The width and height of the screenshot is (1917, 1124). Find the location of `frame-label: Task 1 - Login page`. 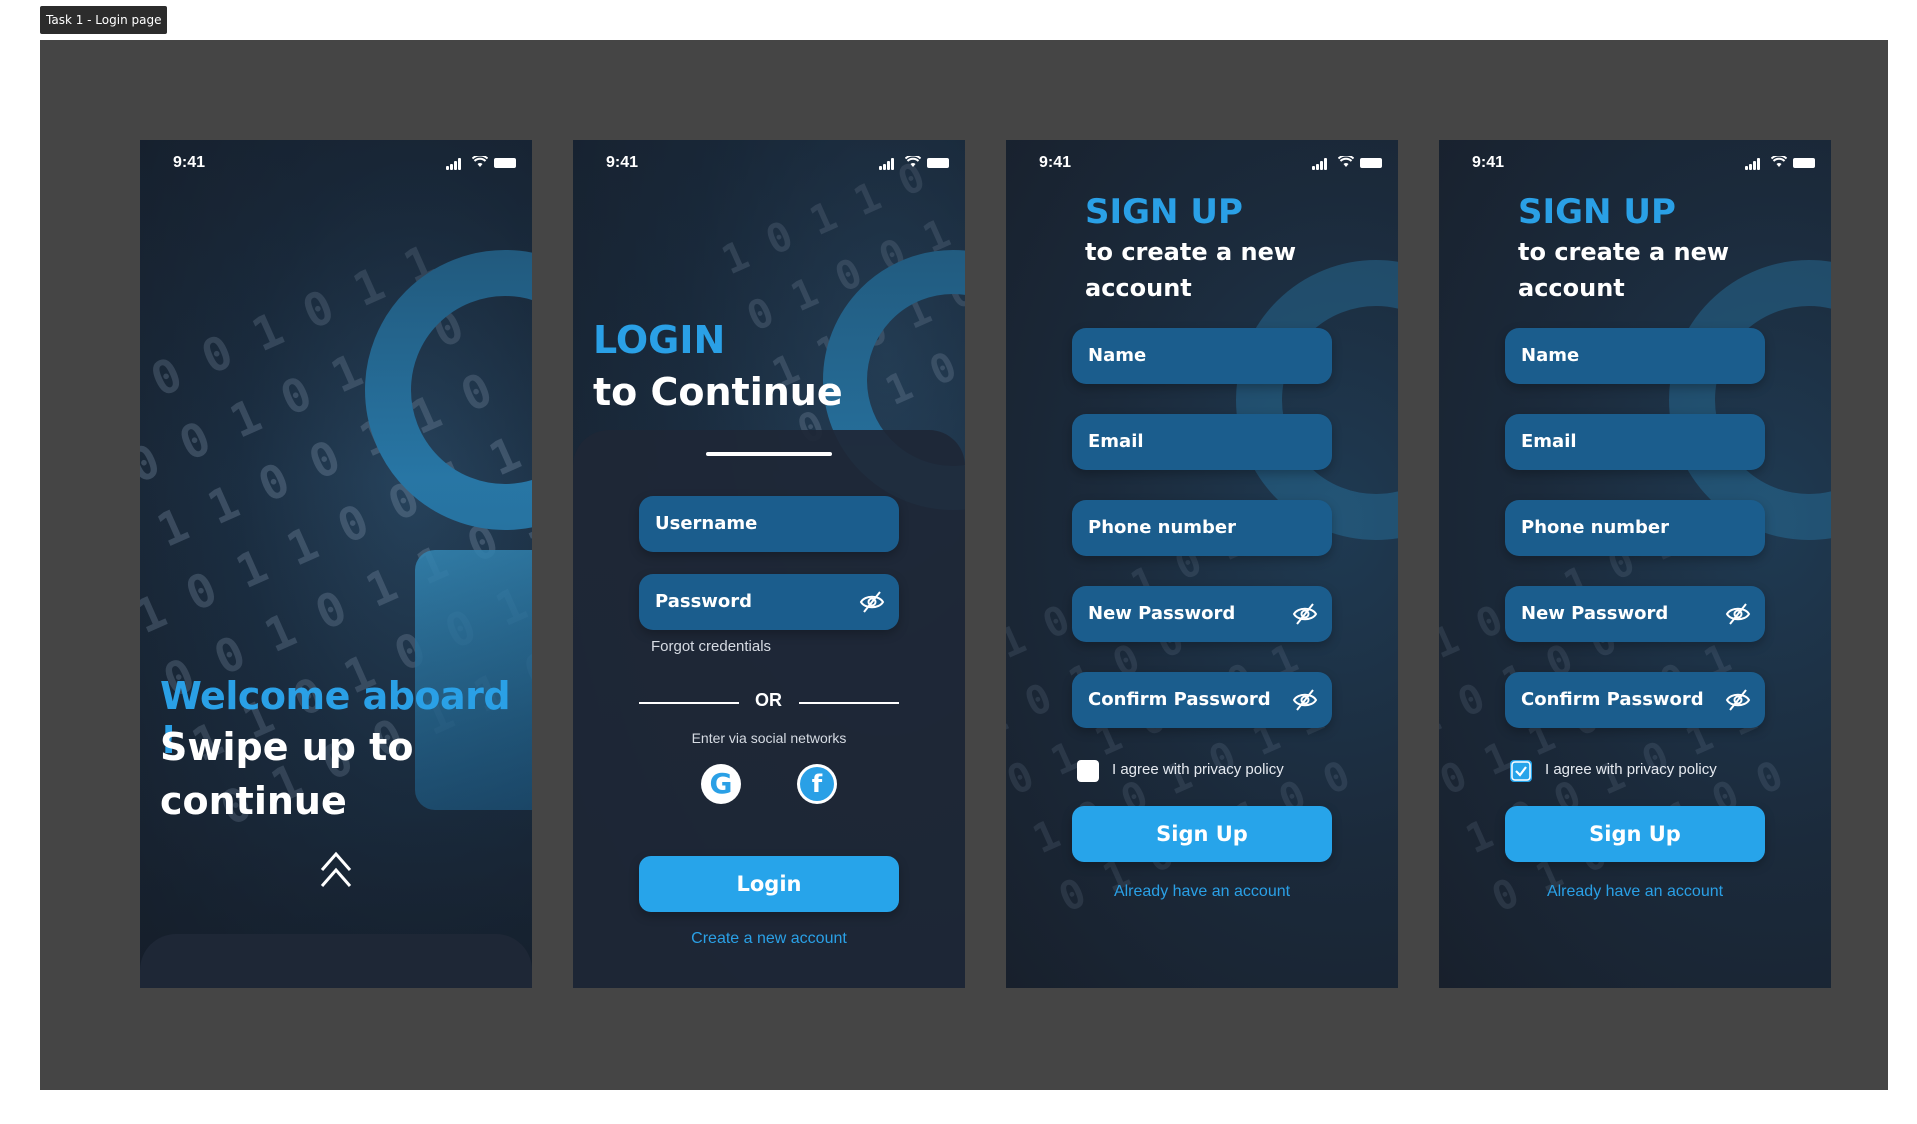

frame-label: Task 1 - Login page is located at coordinates (104, 20).